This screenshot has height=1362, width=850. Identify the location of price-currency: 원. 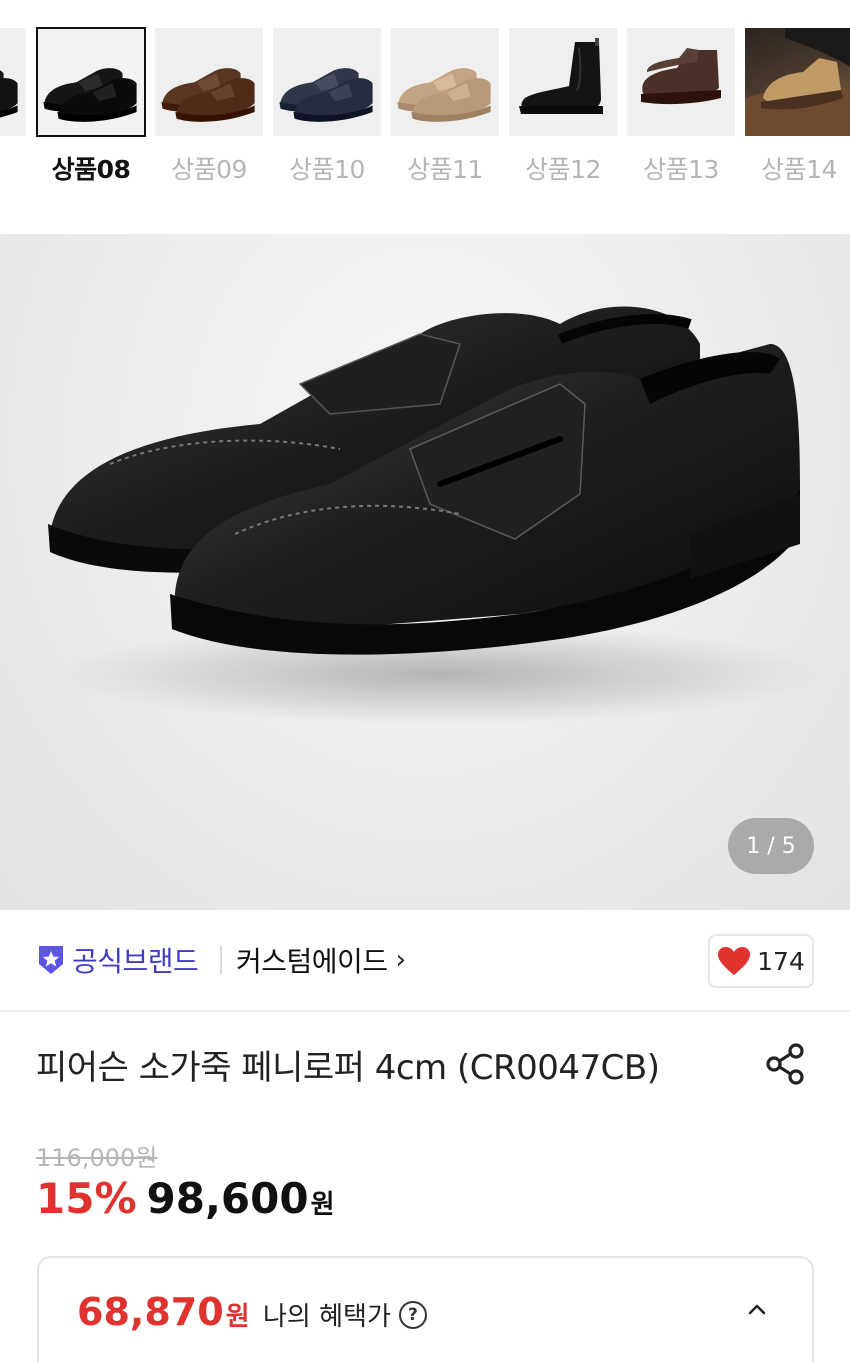
(322, 1205).